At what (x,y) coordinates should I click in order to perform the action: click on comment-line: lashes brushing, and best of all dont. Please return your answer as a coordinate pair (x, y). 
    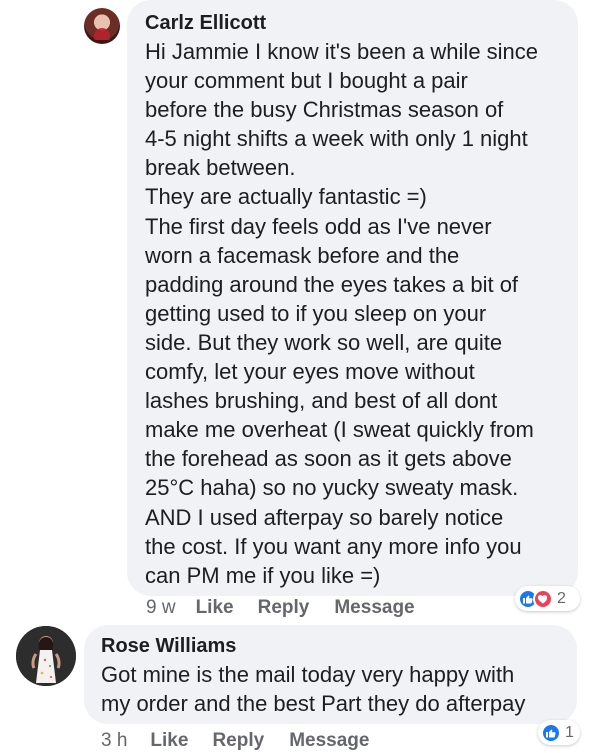
    Looking at the image, I should click on (321, 401).